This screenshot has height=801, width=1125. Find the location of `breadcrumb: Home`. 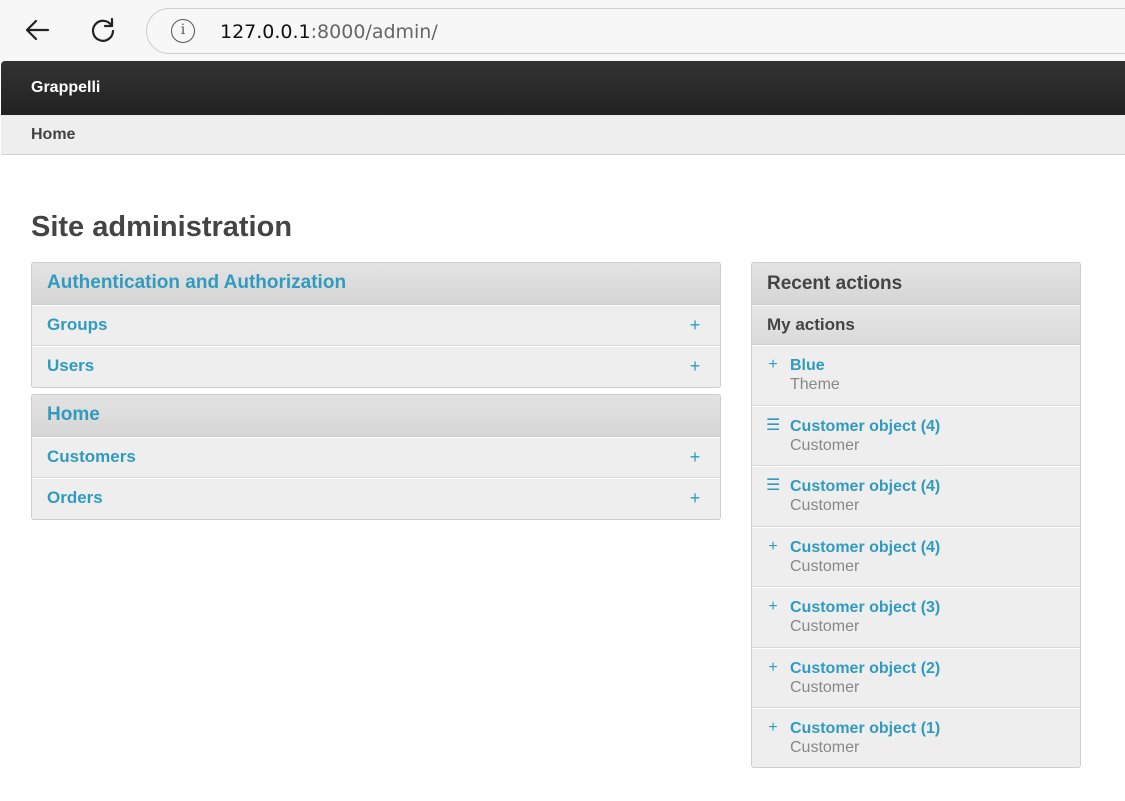

breadcrumb: Home is located at coordinates (563, 135).